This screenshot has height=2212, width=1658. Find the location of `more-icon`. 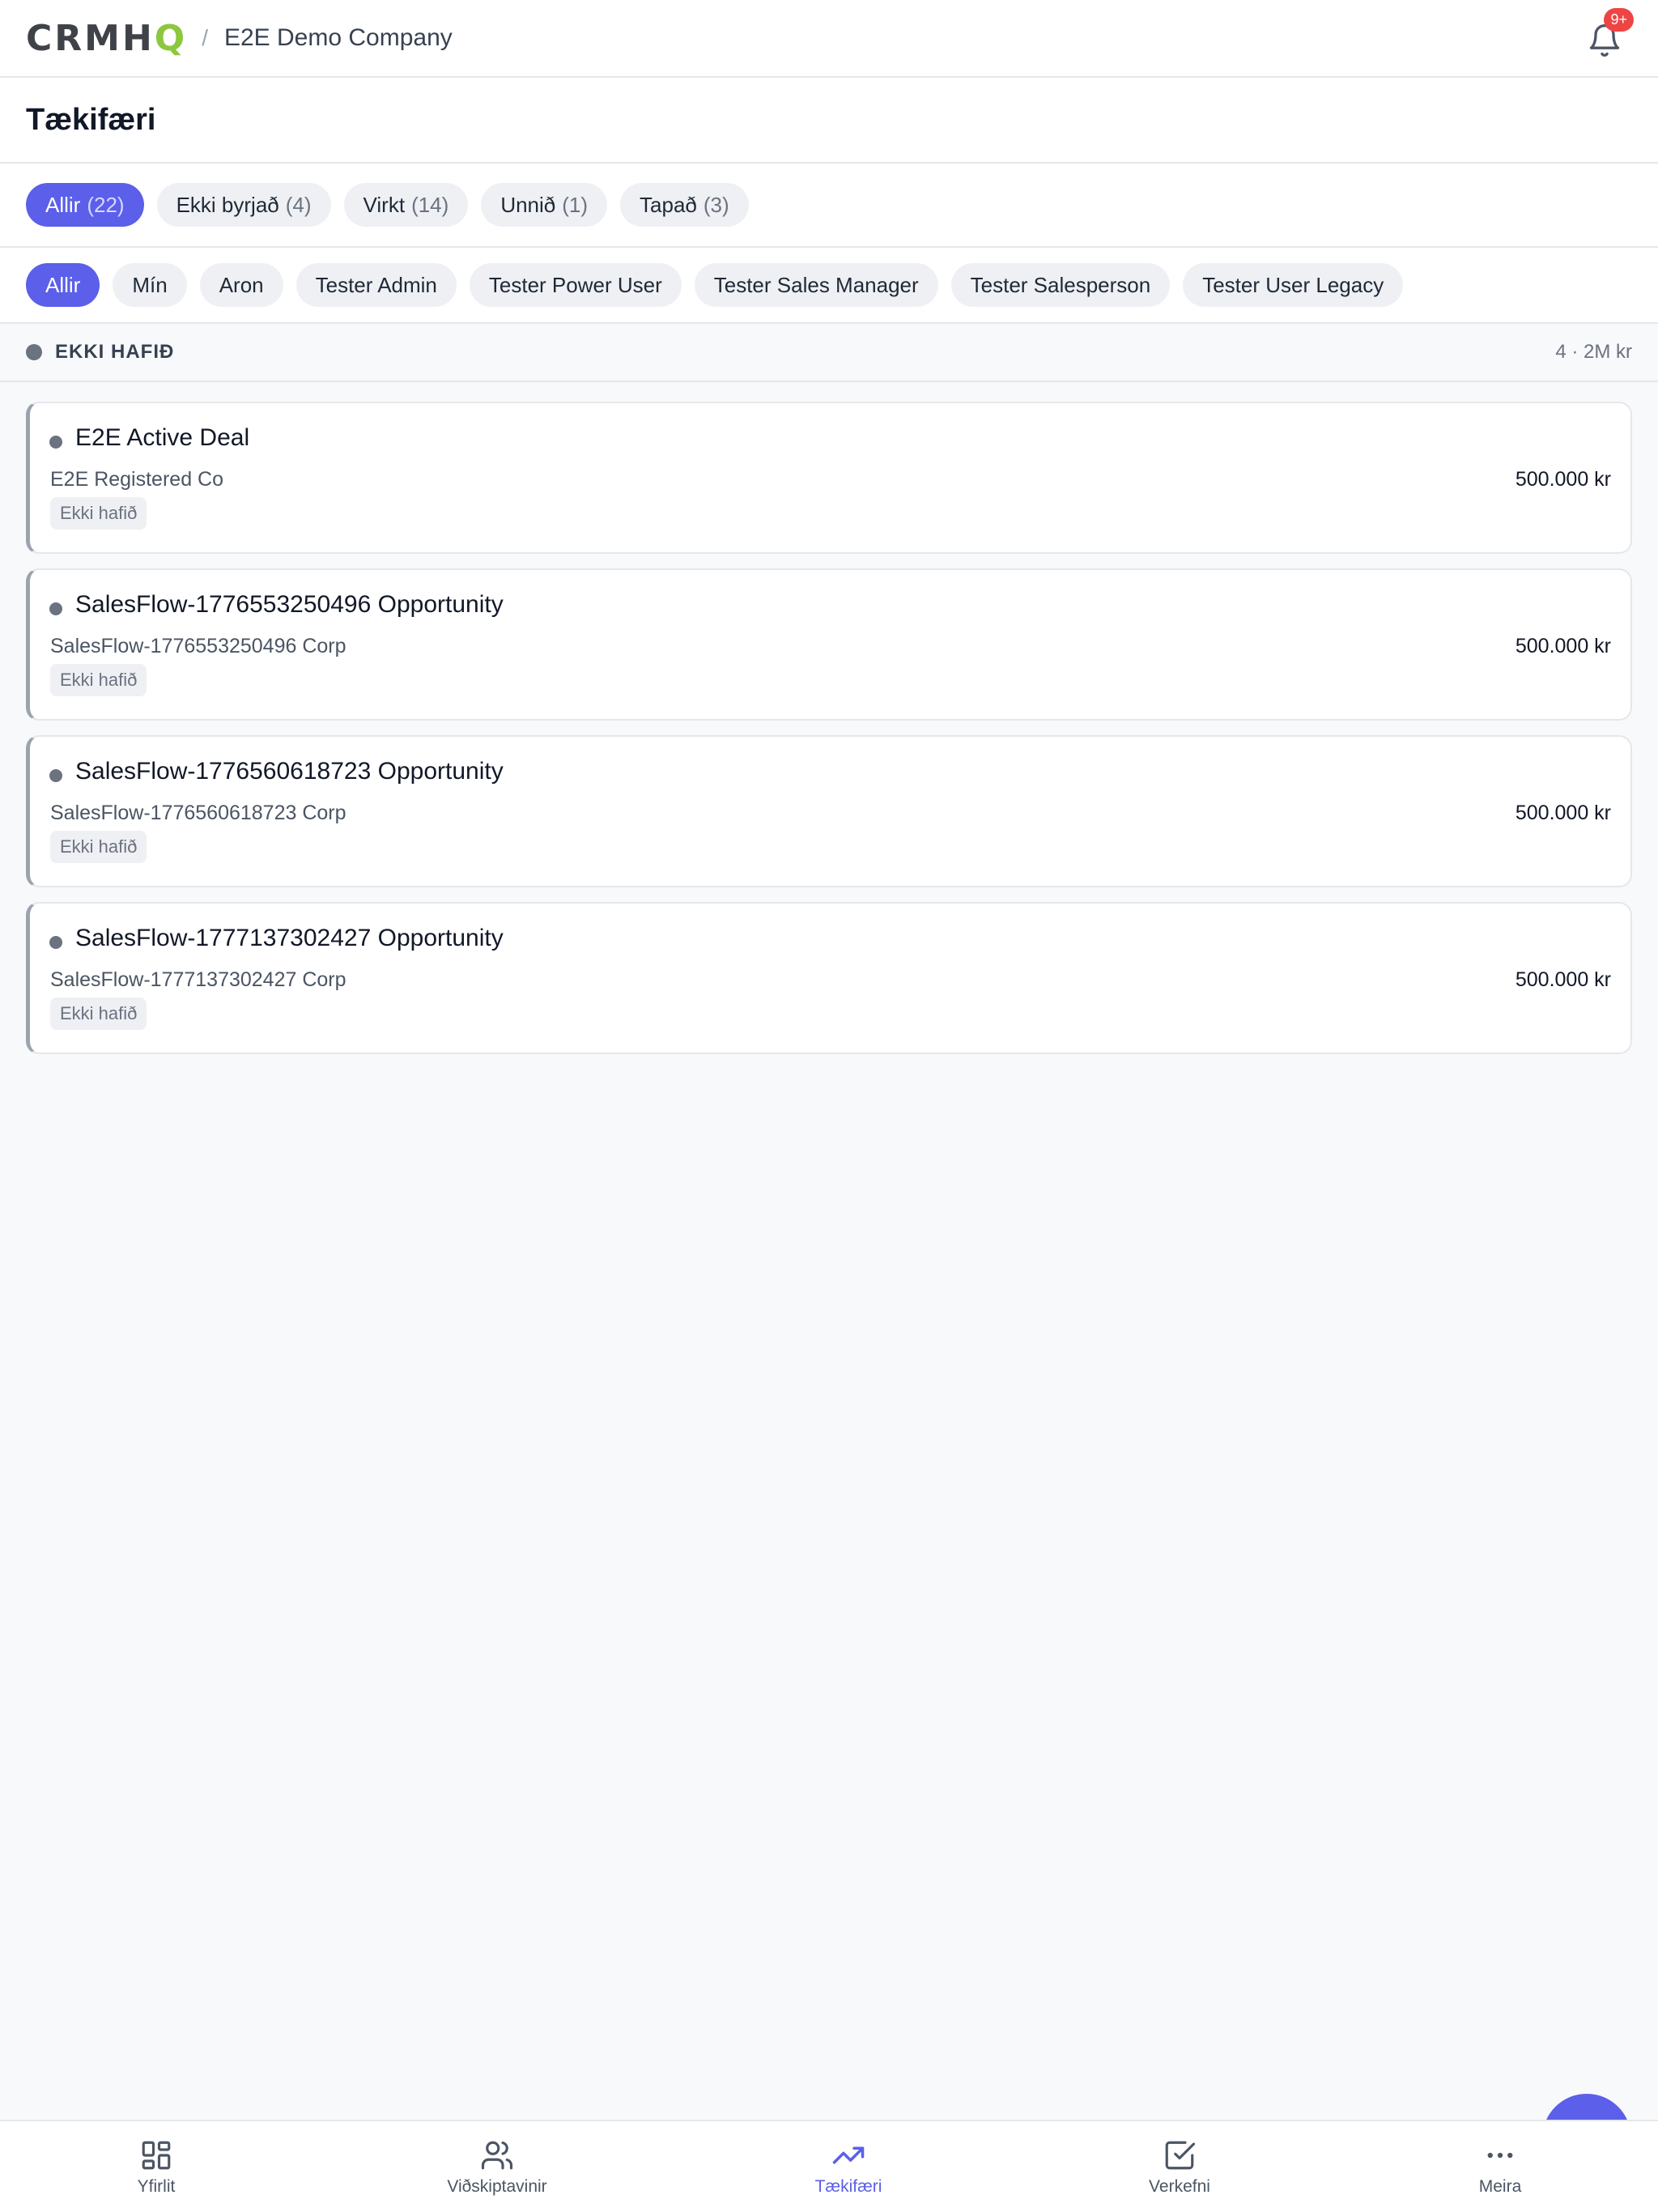

more-icon is located at coordinates (1500, 2155).